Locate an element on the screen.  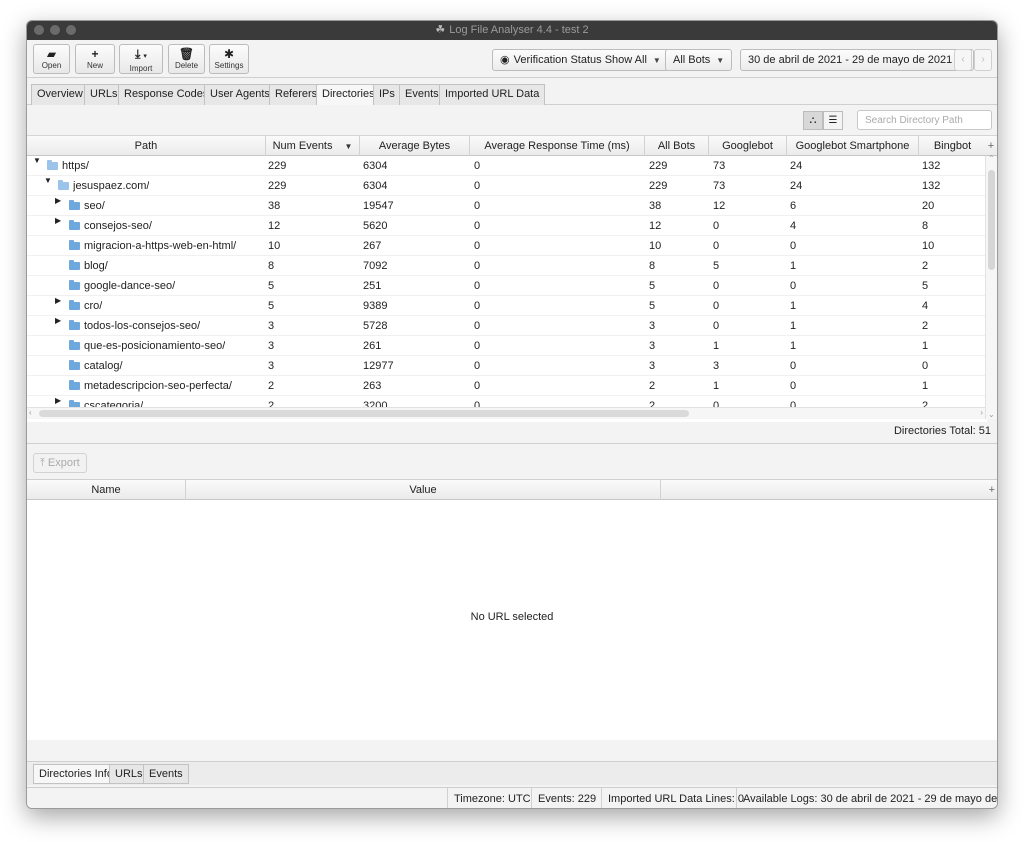
tab-overview: Overview is located at coordinates (60, 94).